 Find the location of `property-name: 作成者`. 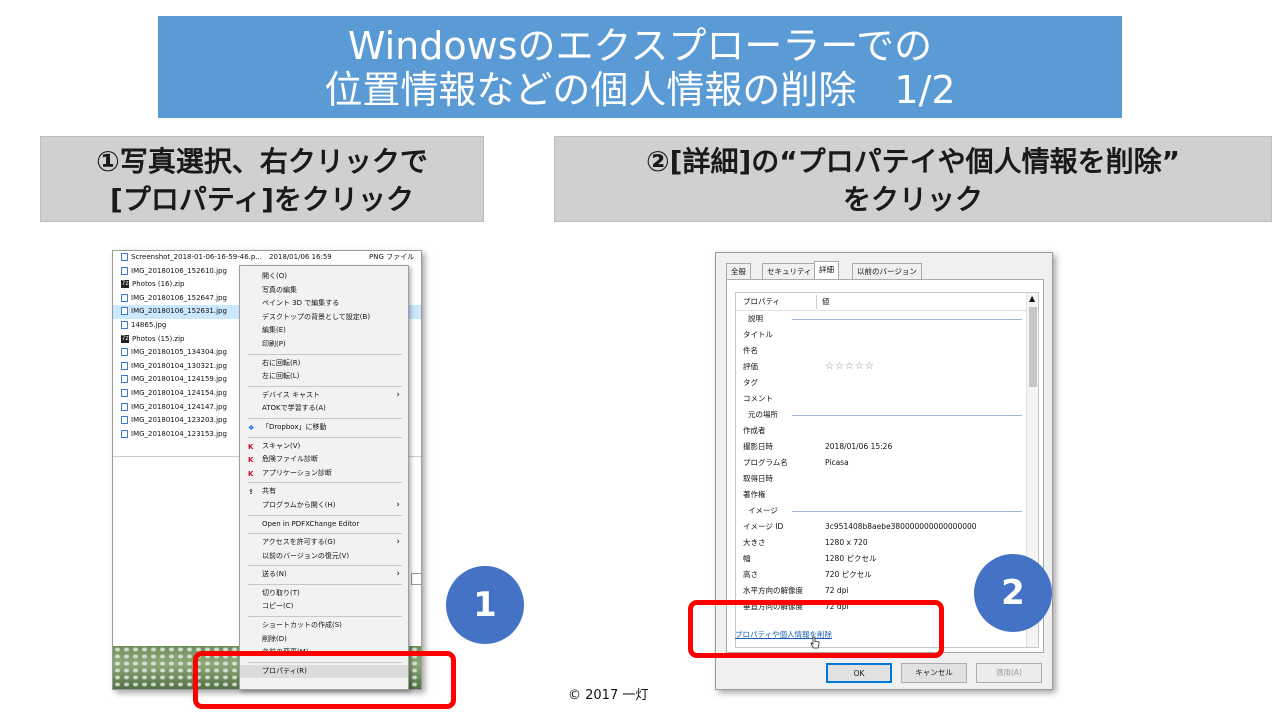

property-name: 作成者 is located at coordinates (754, 430).